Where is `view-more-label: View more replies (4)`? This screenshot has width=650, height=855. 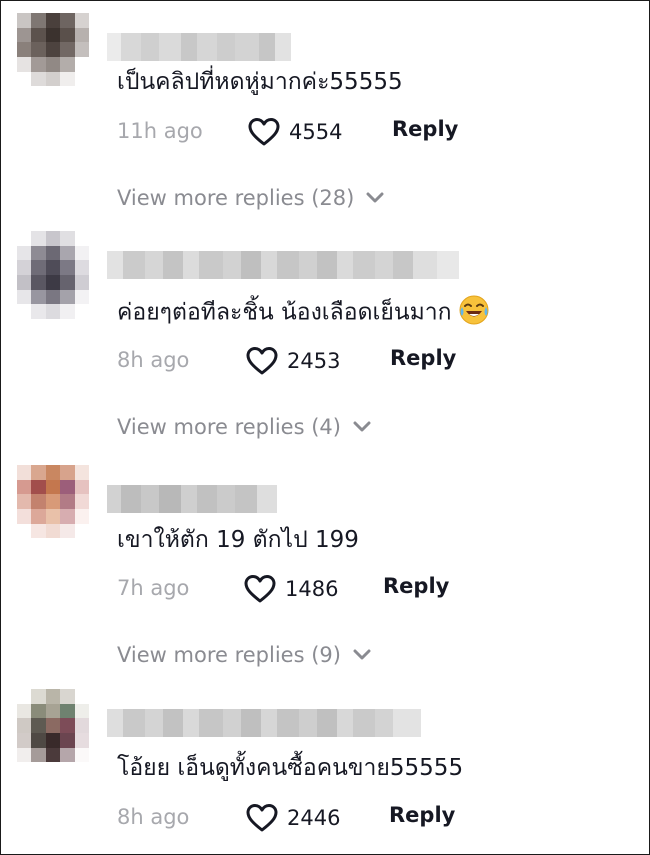
view-more-label: View more replies (4) is located at coordinates (229, 427).